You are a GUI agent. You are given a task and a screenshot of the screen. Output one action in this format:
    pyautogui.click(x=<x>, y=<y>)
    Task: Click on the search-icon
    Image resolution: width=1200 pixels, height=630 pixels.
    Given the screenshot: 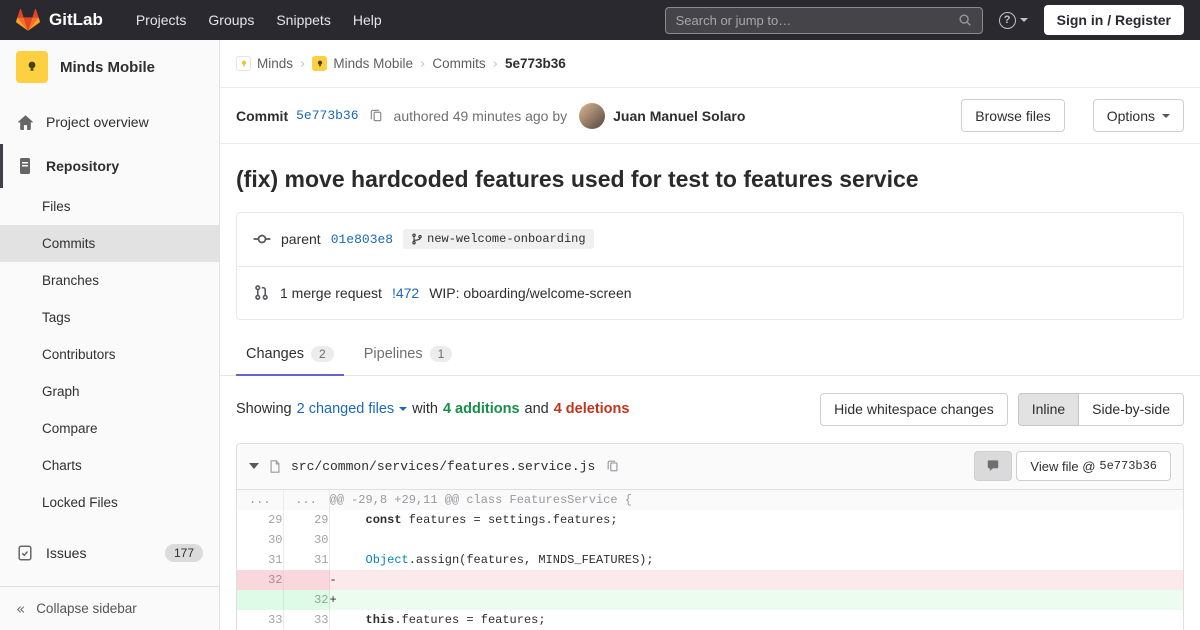 What is the action you would take?
    pyautogui.click(x=965, y=20)
    